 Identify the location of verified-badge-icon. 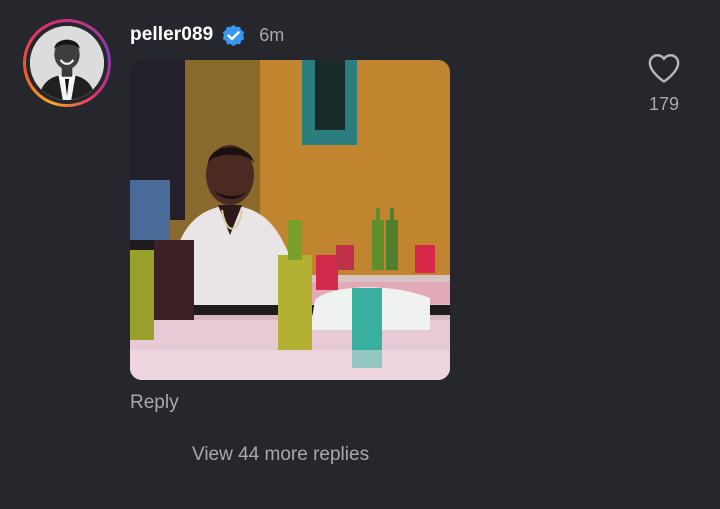
(234, 35).